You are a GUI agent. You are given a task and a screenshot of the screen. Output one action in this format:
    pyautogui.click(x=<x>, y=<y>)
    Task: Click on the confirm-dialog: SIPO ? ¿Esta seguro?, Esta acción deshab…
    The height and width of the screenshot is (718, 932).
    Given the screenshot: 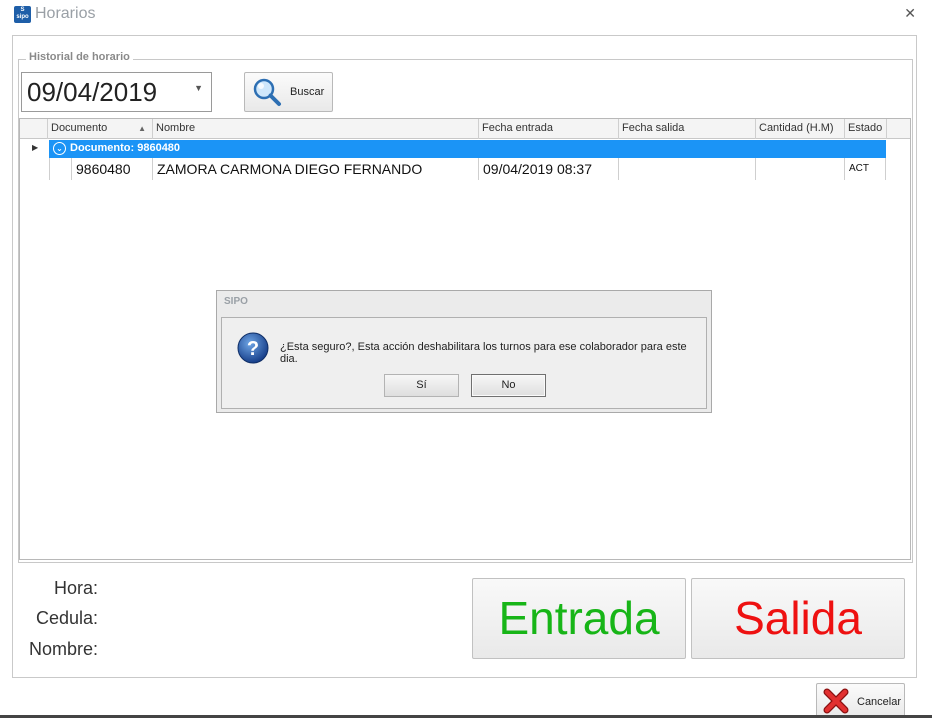 What is the action you would take?
    pyautogui.click(x=464, y=351)
    